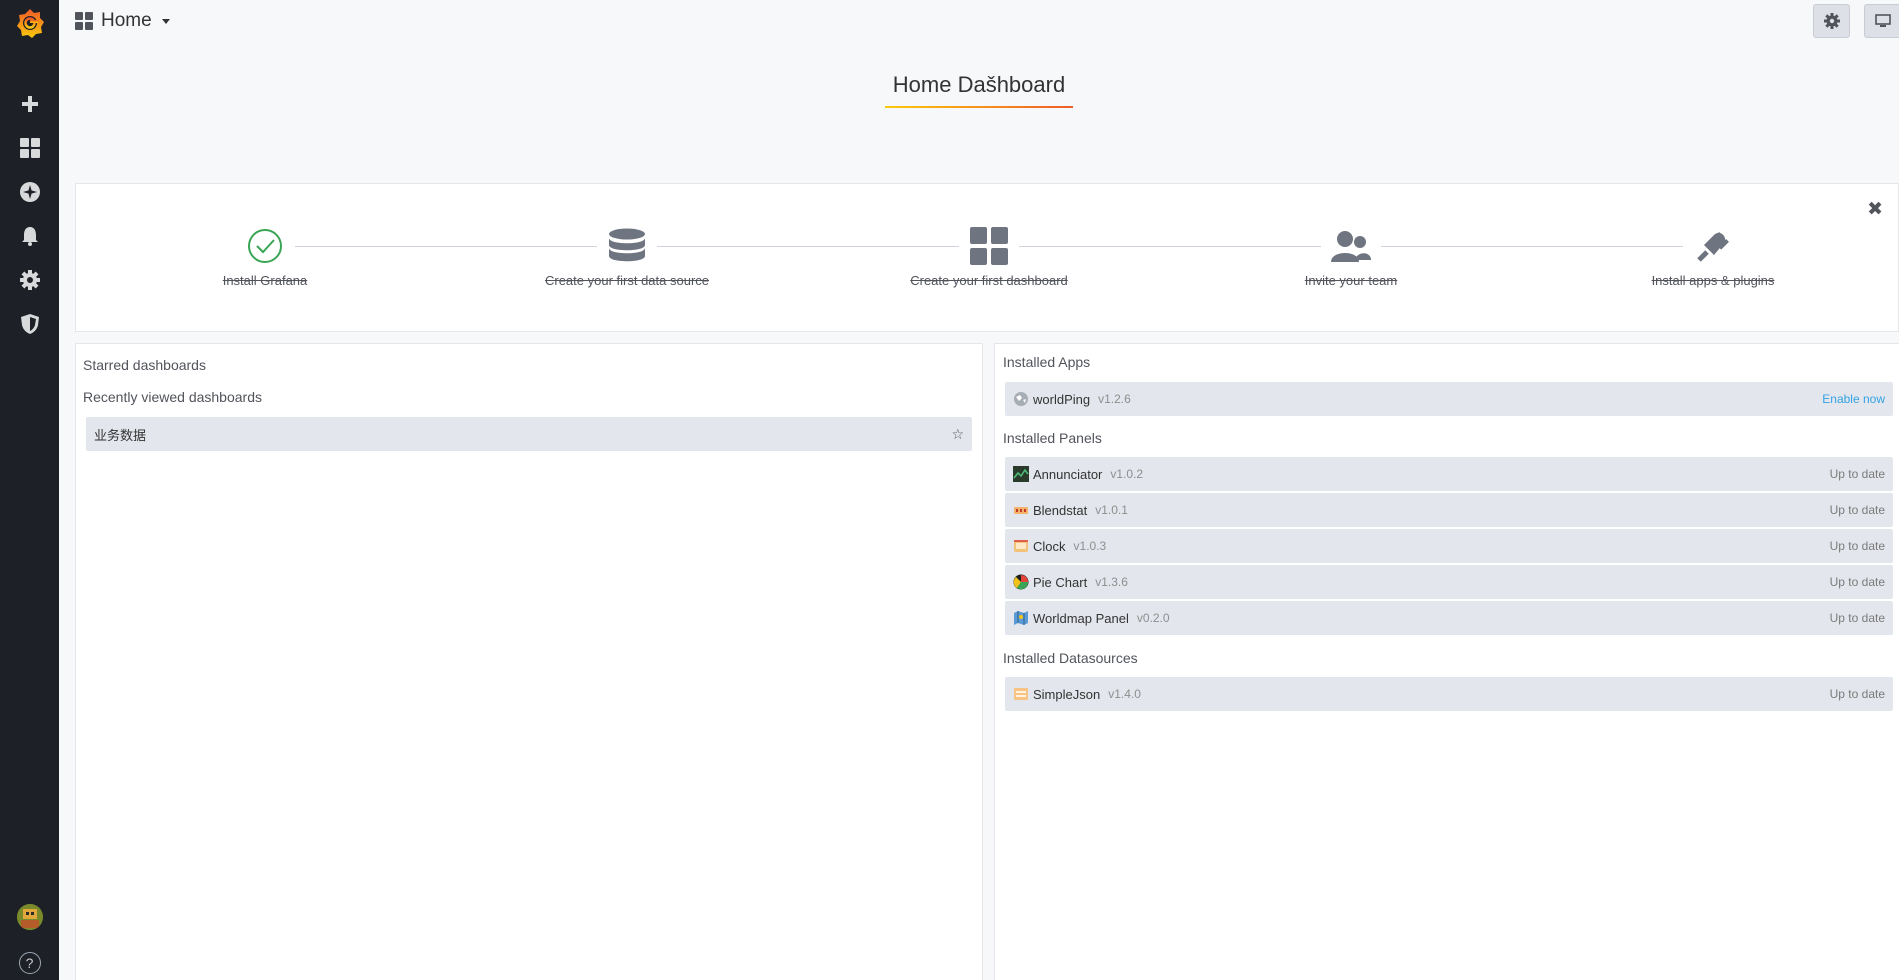 The height and width of the screenshot is (980, 1899). I want to click on installed-datasources-heading: Installed Datasources, so click(1070, 658).